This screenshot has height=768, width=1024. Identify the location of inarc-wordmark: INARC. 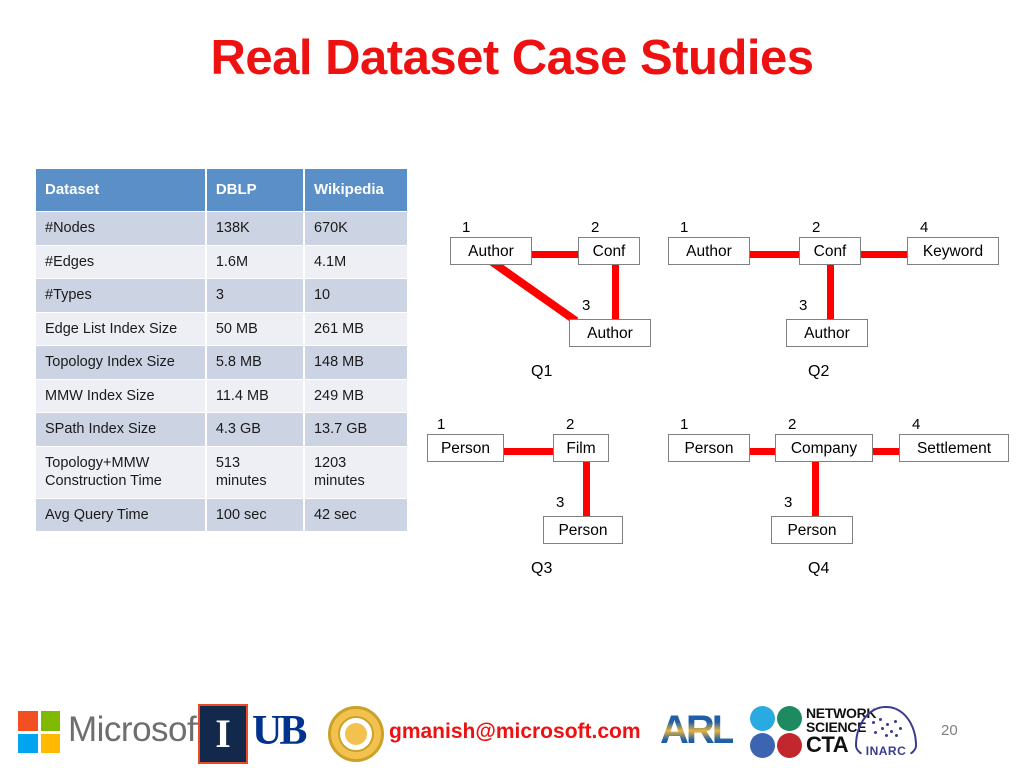
(886, 751).